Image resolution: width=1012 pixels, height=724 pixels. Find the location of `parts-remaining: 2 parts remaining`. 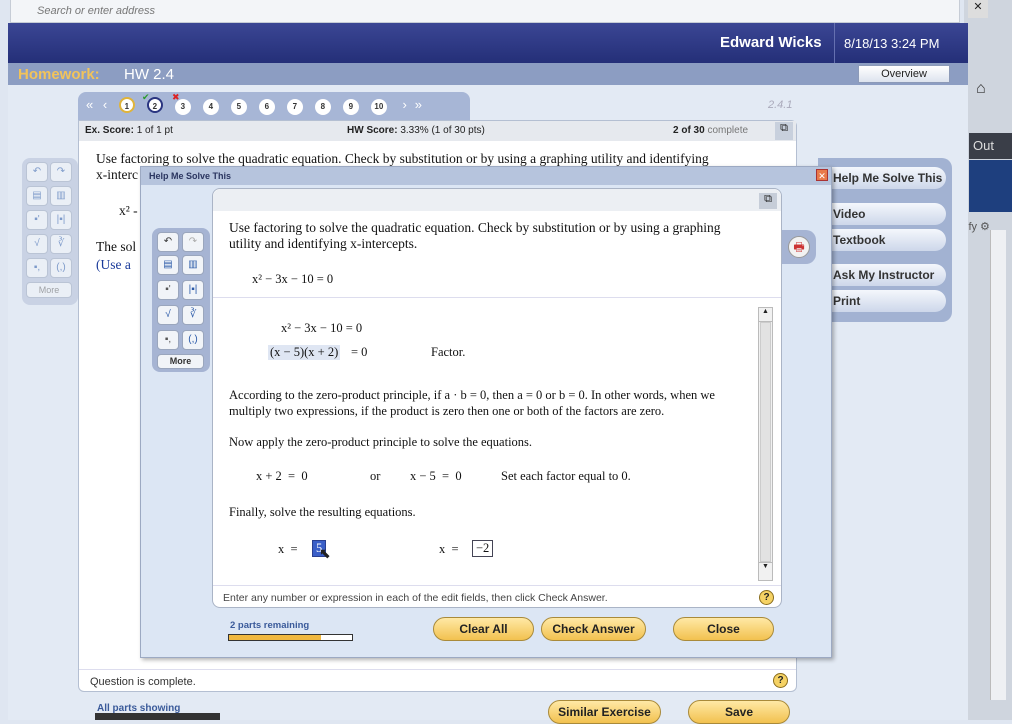

parts-remaining: 2 parts remaining is located at coordinates (270, 625).